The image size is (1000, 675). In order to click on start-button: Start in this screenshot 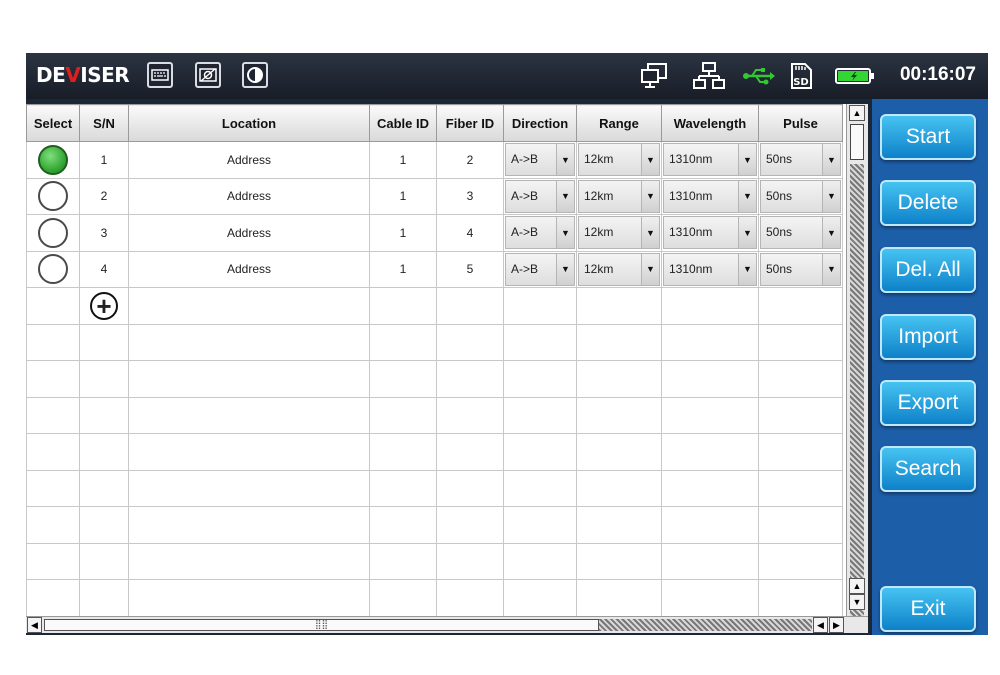, I will do `click(928, 137)`.